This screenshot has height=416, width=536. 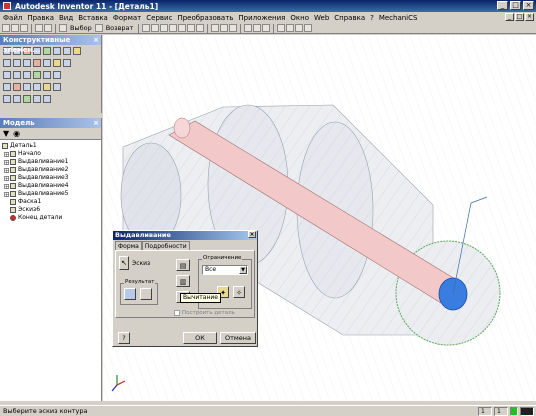 What do you see at coordinates (224, 28) in the screenshot?
I see `shadow-icon` at bounding box center [224, 28].